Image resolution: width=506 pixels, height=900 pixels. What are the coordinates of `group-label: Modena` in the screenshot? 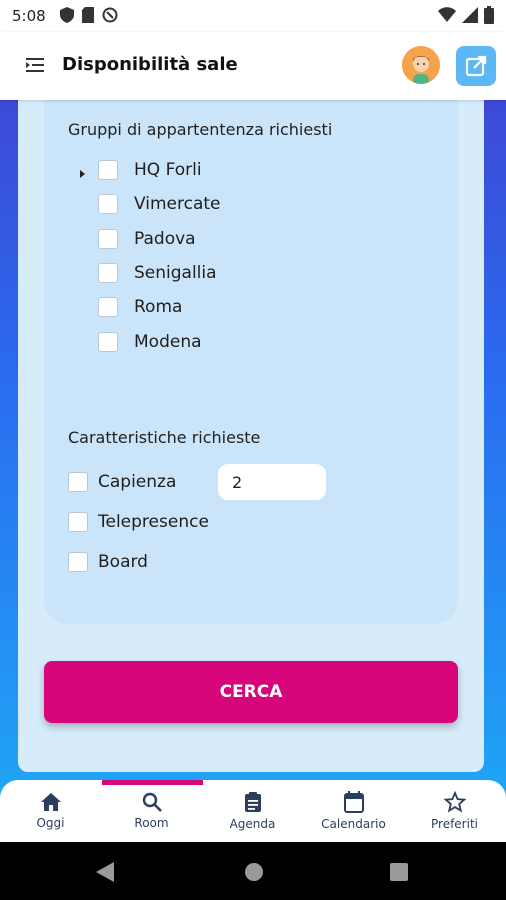 It's located at (168, 342).